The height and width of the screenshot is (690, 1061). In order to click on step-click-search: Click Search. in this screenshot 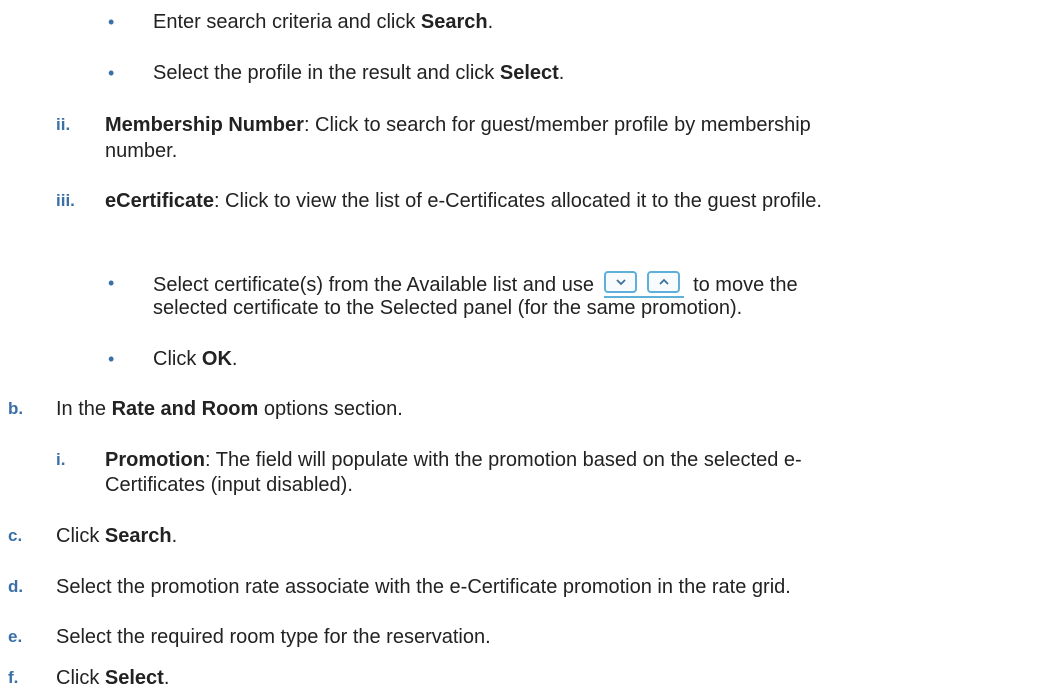, I will do `click(117, 536)`.